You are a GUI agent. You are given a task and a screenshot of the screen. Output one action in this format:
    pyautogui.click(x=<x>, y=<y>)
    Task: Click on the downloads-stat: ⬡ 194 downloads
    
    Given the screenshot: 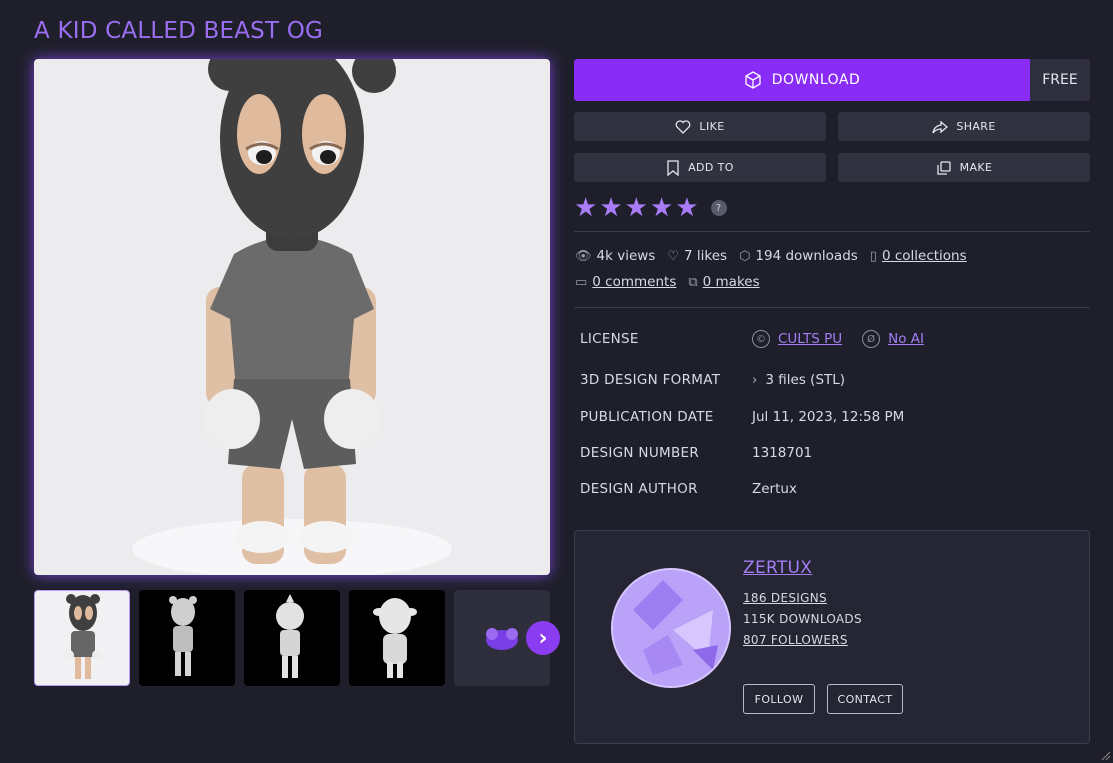 What is the action you would take?
    pyautogui.click(x=798, y=256)
    